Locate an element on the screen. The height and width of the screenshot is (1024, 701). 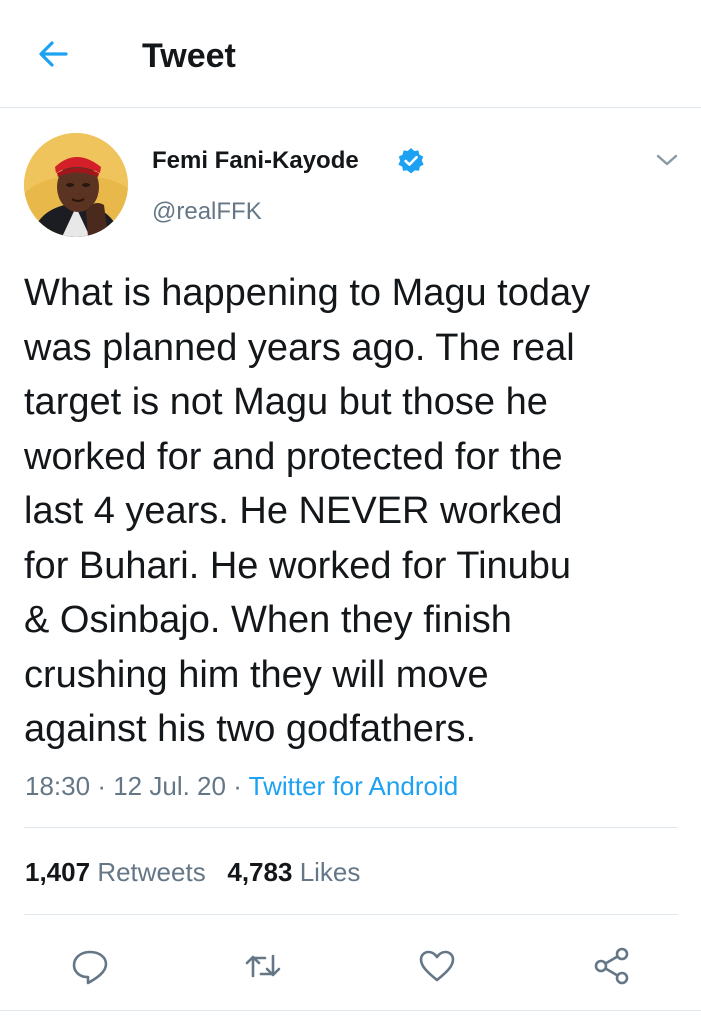
retweets-label: Retweets is located at coordinates (151, 872).